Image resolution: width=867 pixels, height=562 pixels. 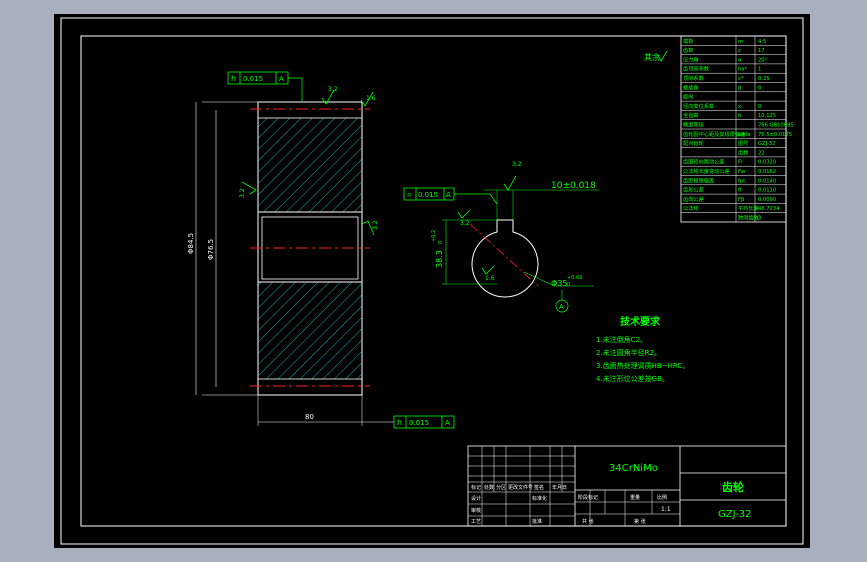 What do you see at coordinates (733, 487) in the screenshot?
I see `part-name: 齿轮` at bounding box center [733, 487].